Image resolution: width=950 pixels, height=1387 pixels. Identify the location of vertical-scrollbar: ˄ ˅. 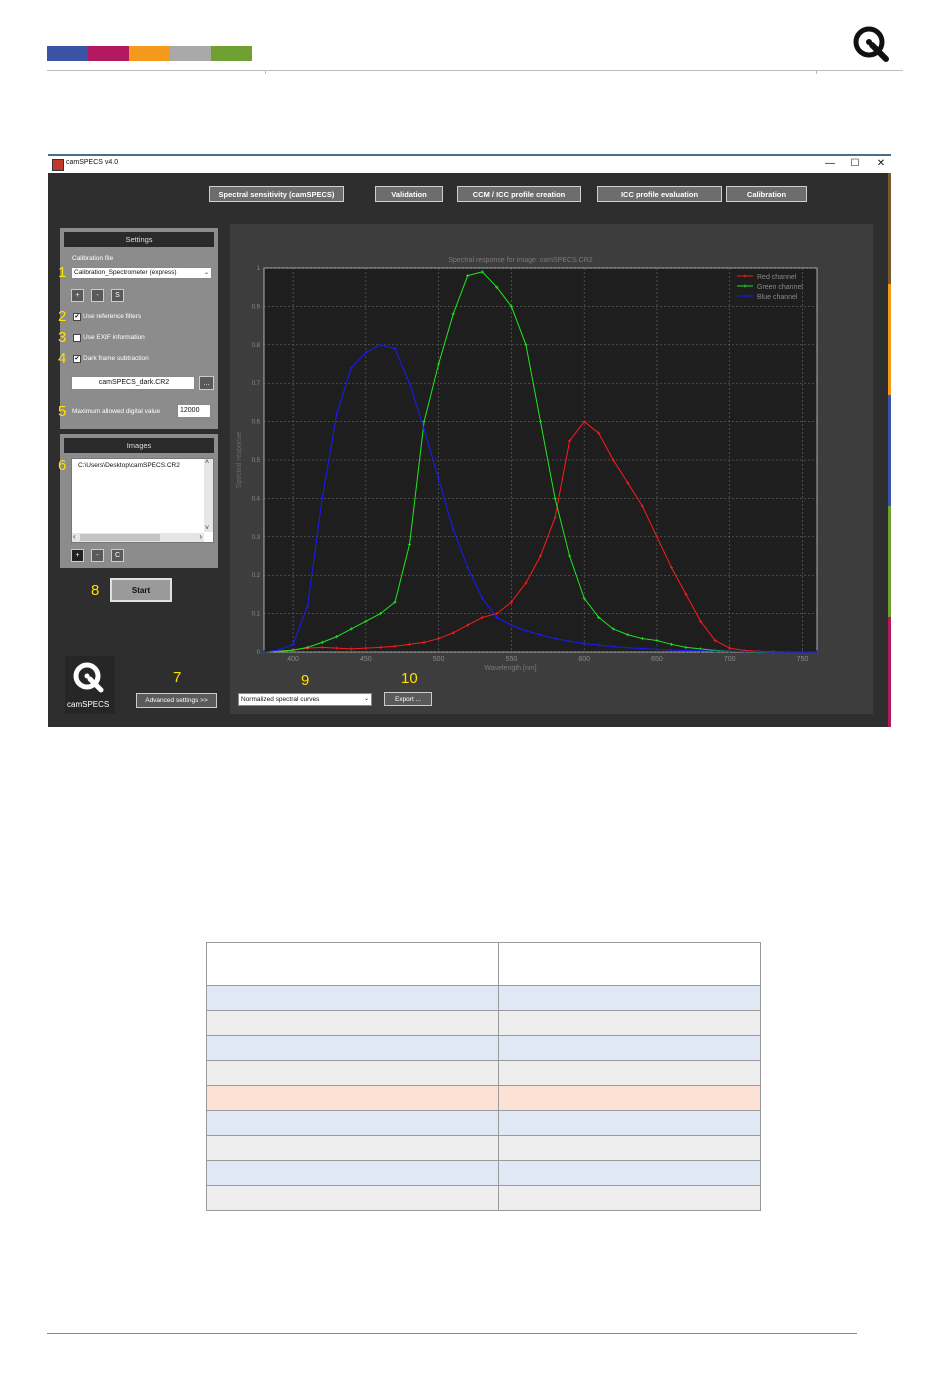
(208, 495).